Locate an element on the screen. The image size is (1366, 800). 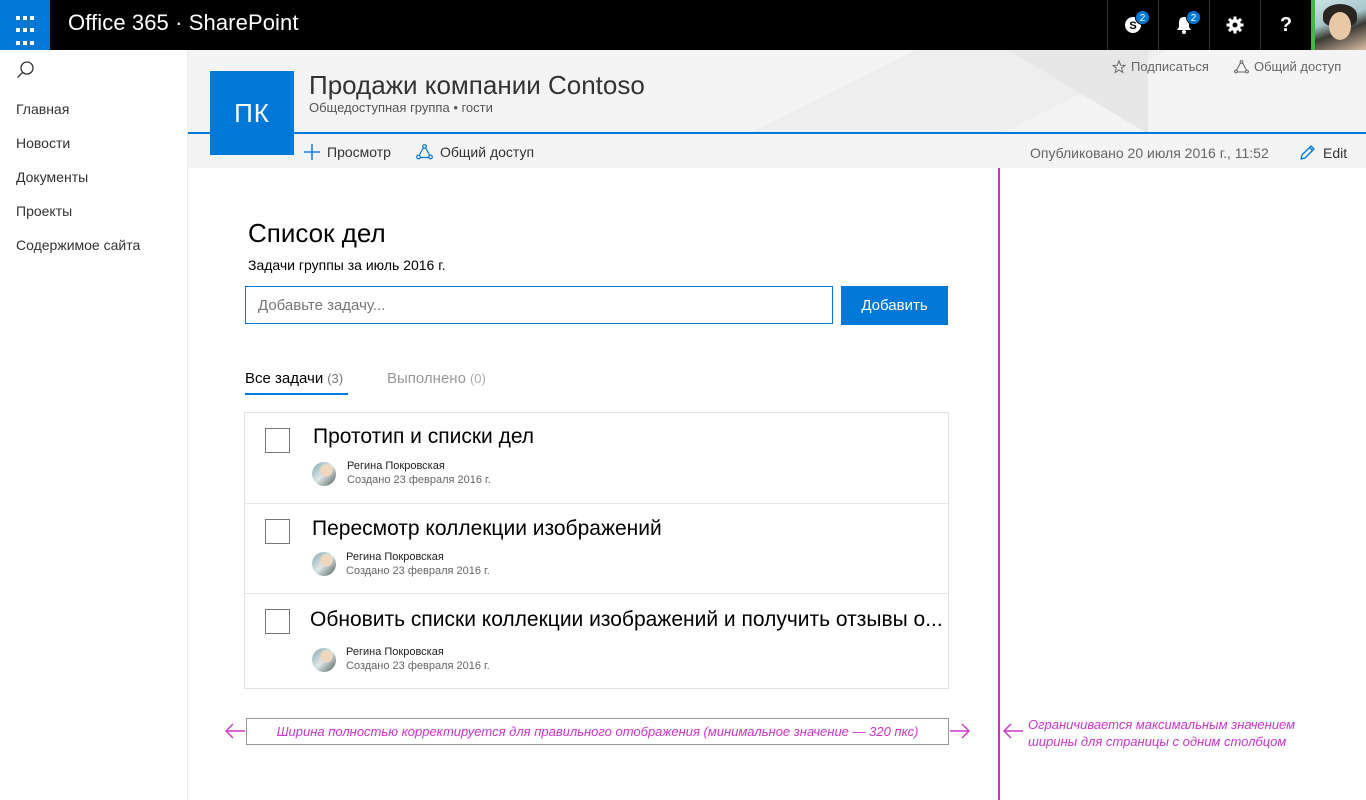
pencil-icon is located at coordinates (1307, 152).